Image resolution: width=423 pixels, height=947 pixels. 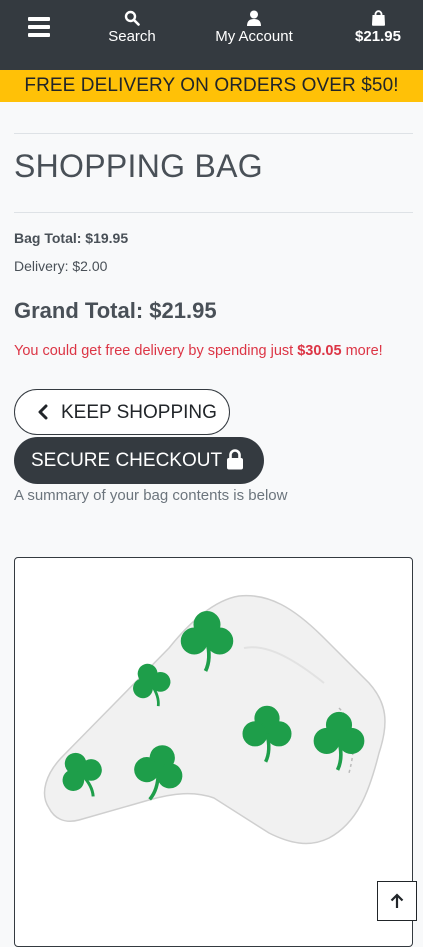 I want to click on keep-shopping-button: KEEP SHOPPING, so click(x=122, y=412).